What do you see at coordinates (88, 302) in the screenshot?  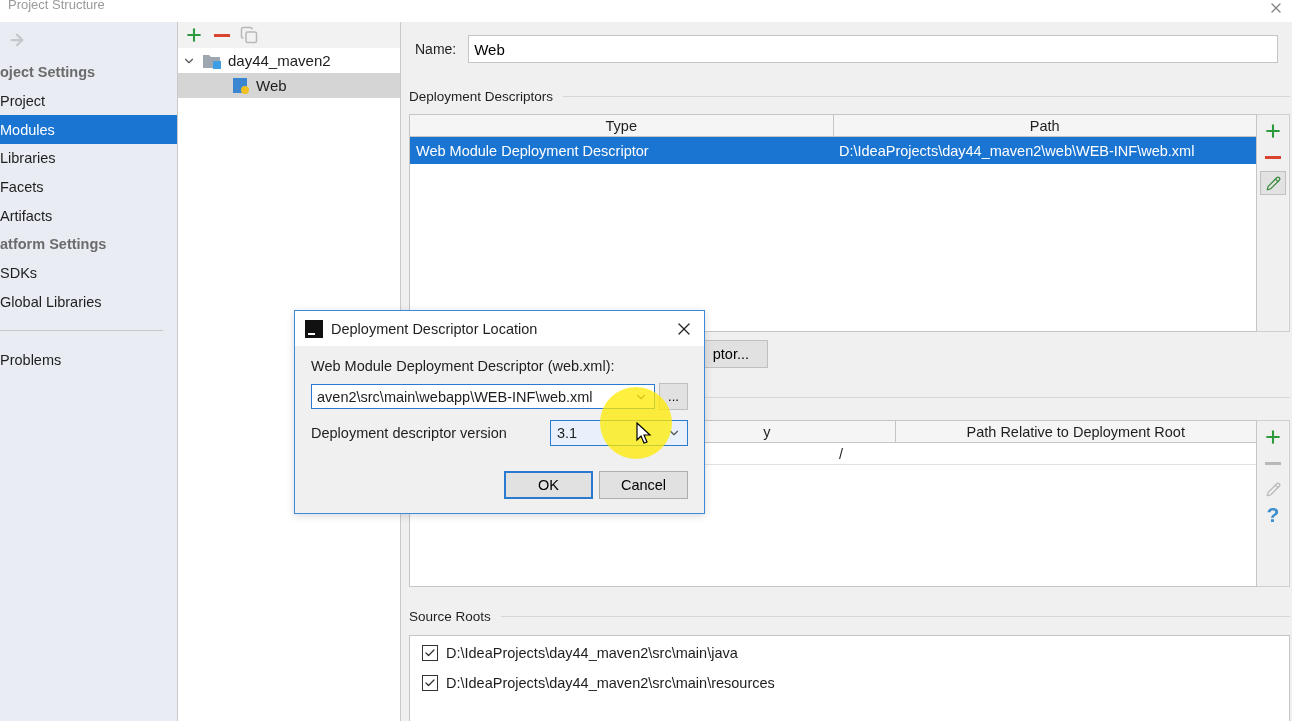 I see `sidebar-item: Global Libraries` at bounding box center [88, 302].